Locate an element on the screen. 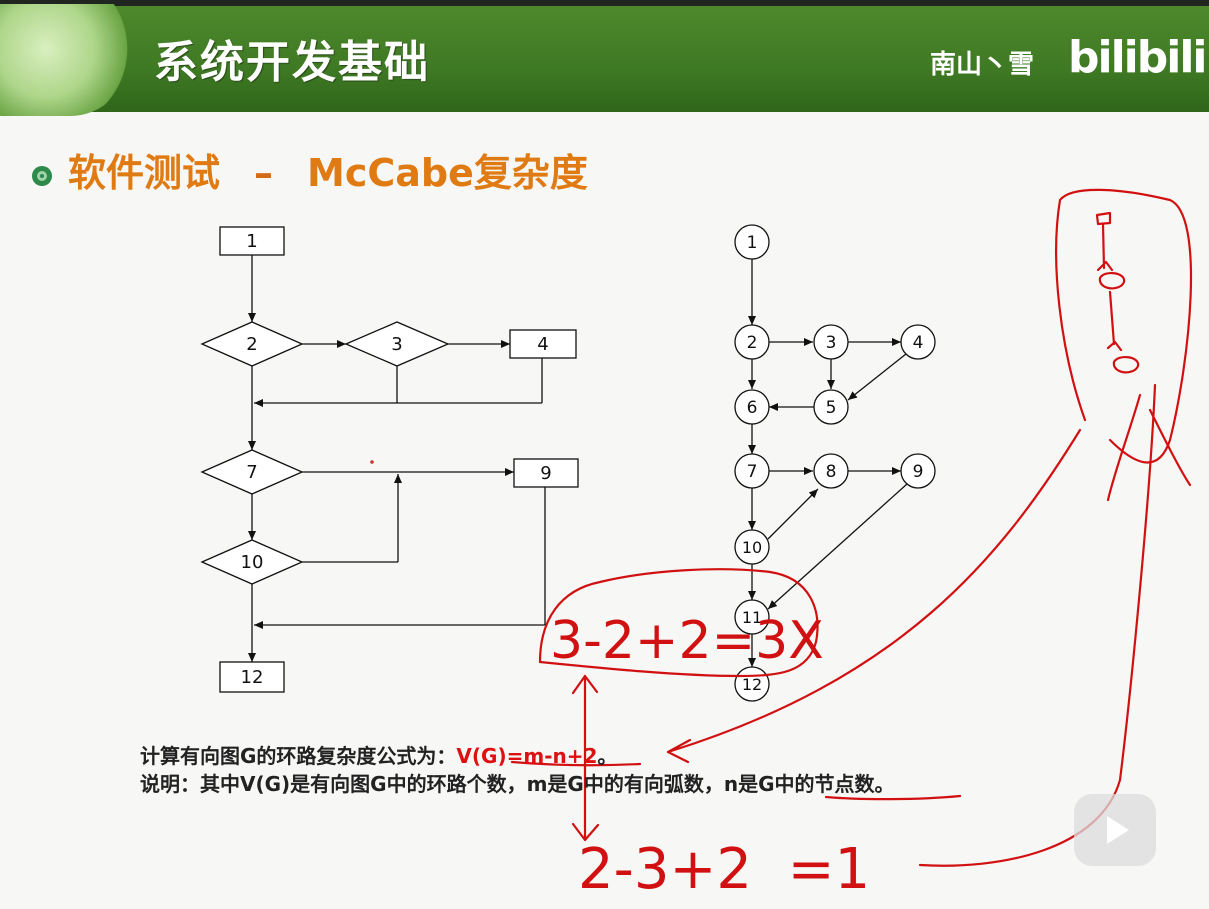 This screenshot has height=909, width=1209. flow-box-label: 9 is located at coordinates (545, 473).